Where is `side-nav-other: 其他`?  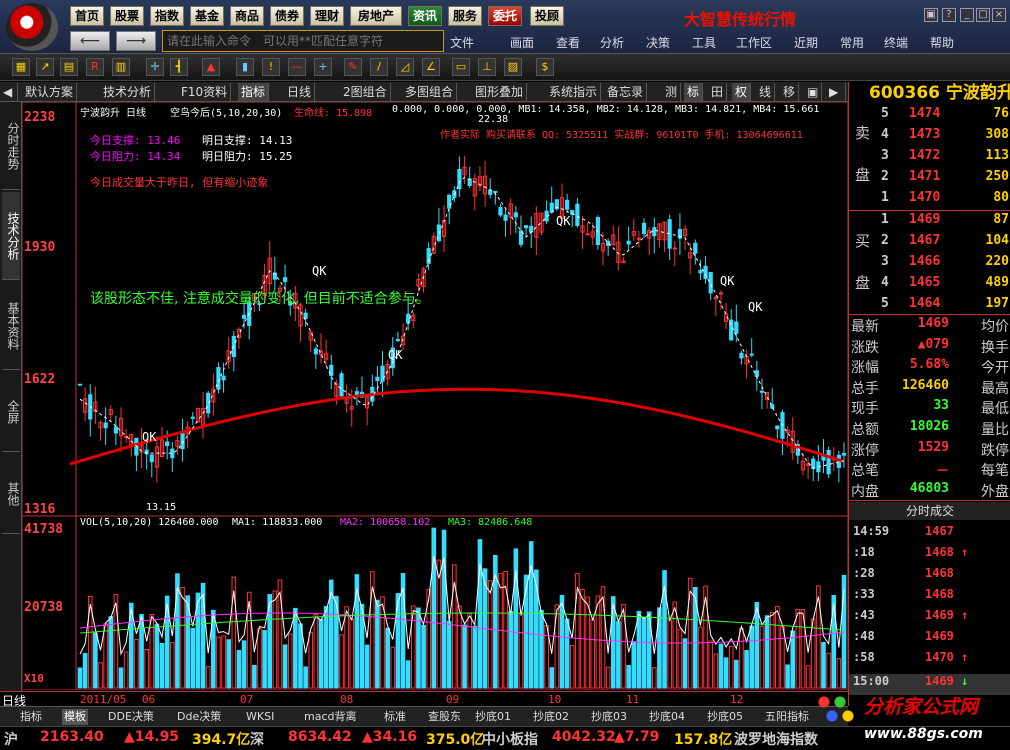
side-nav-other: 其他 is located at coordinates (11, 494).